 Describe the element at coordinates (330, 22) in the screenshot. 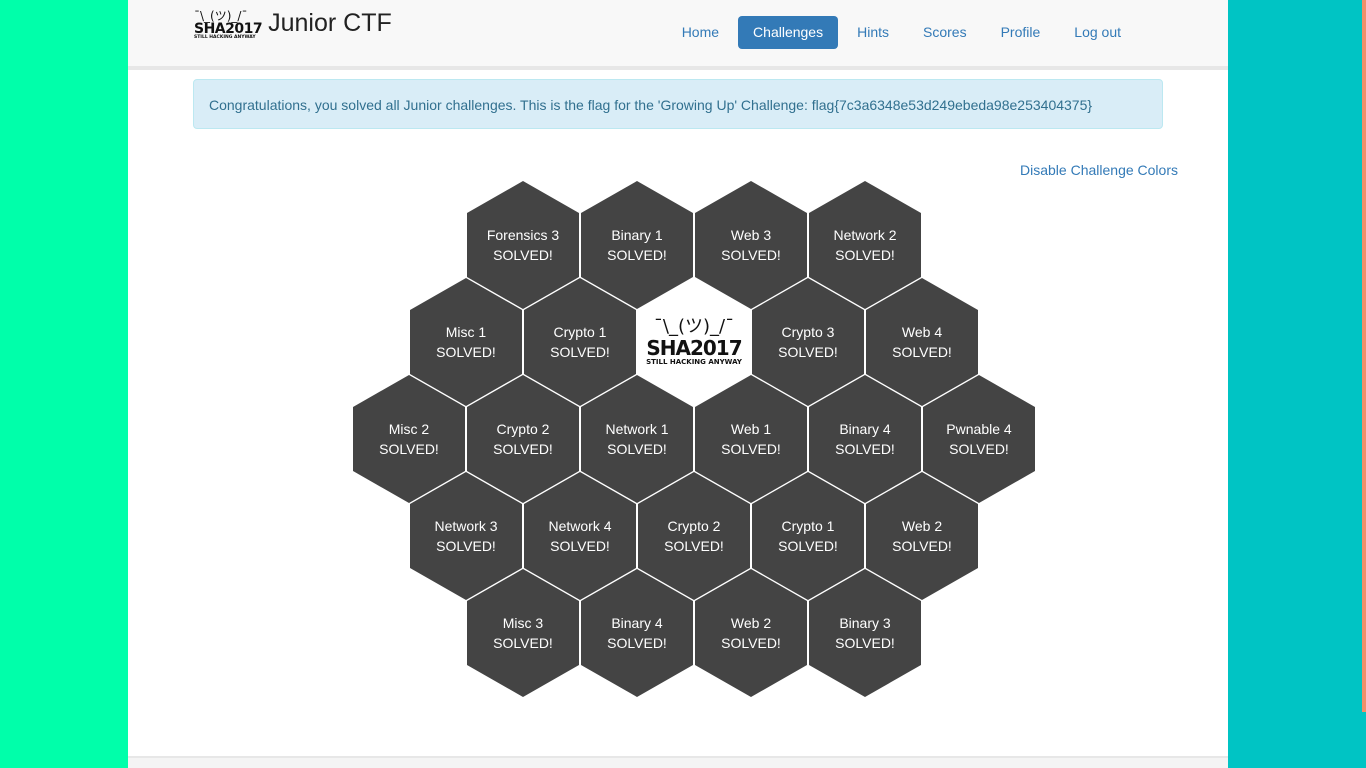

I see `brand-title: Junior CTF` at that location.